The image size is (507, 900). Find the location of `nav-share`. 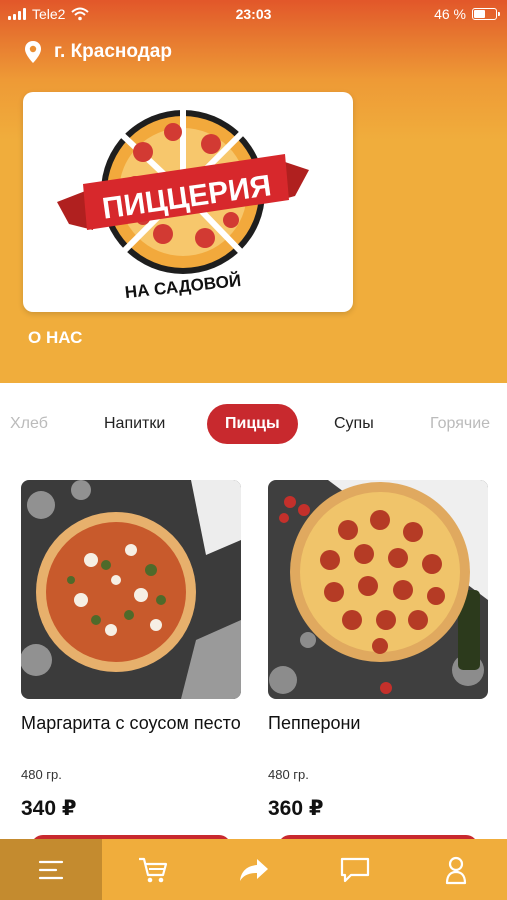

nav-share is located at coordinates (253, 869).